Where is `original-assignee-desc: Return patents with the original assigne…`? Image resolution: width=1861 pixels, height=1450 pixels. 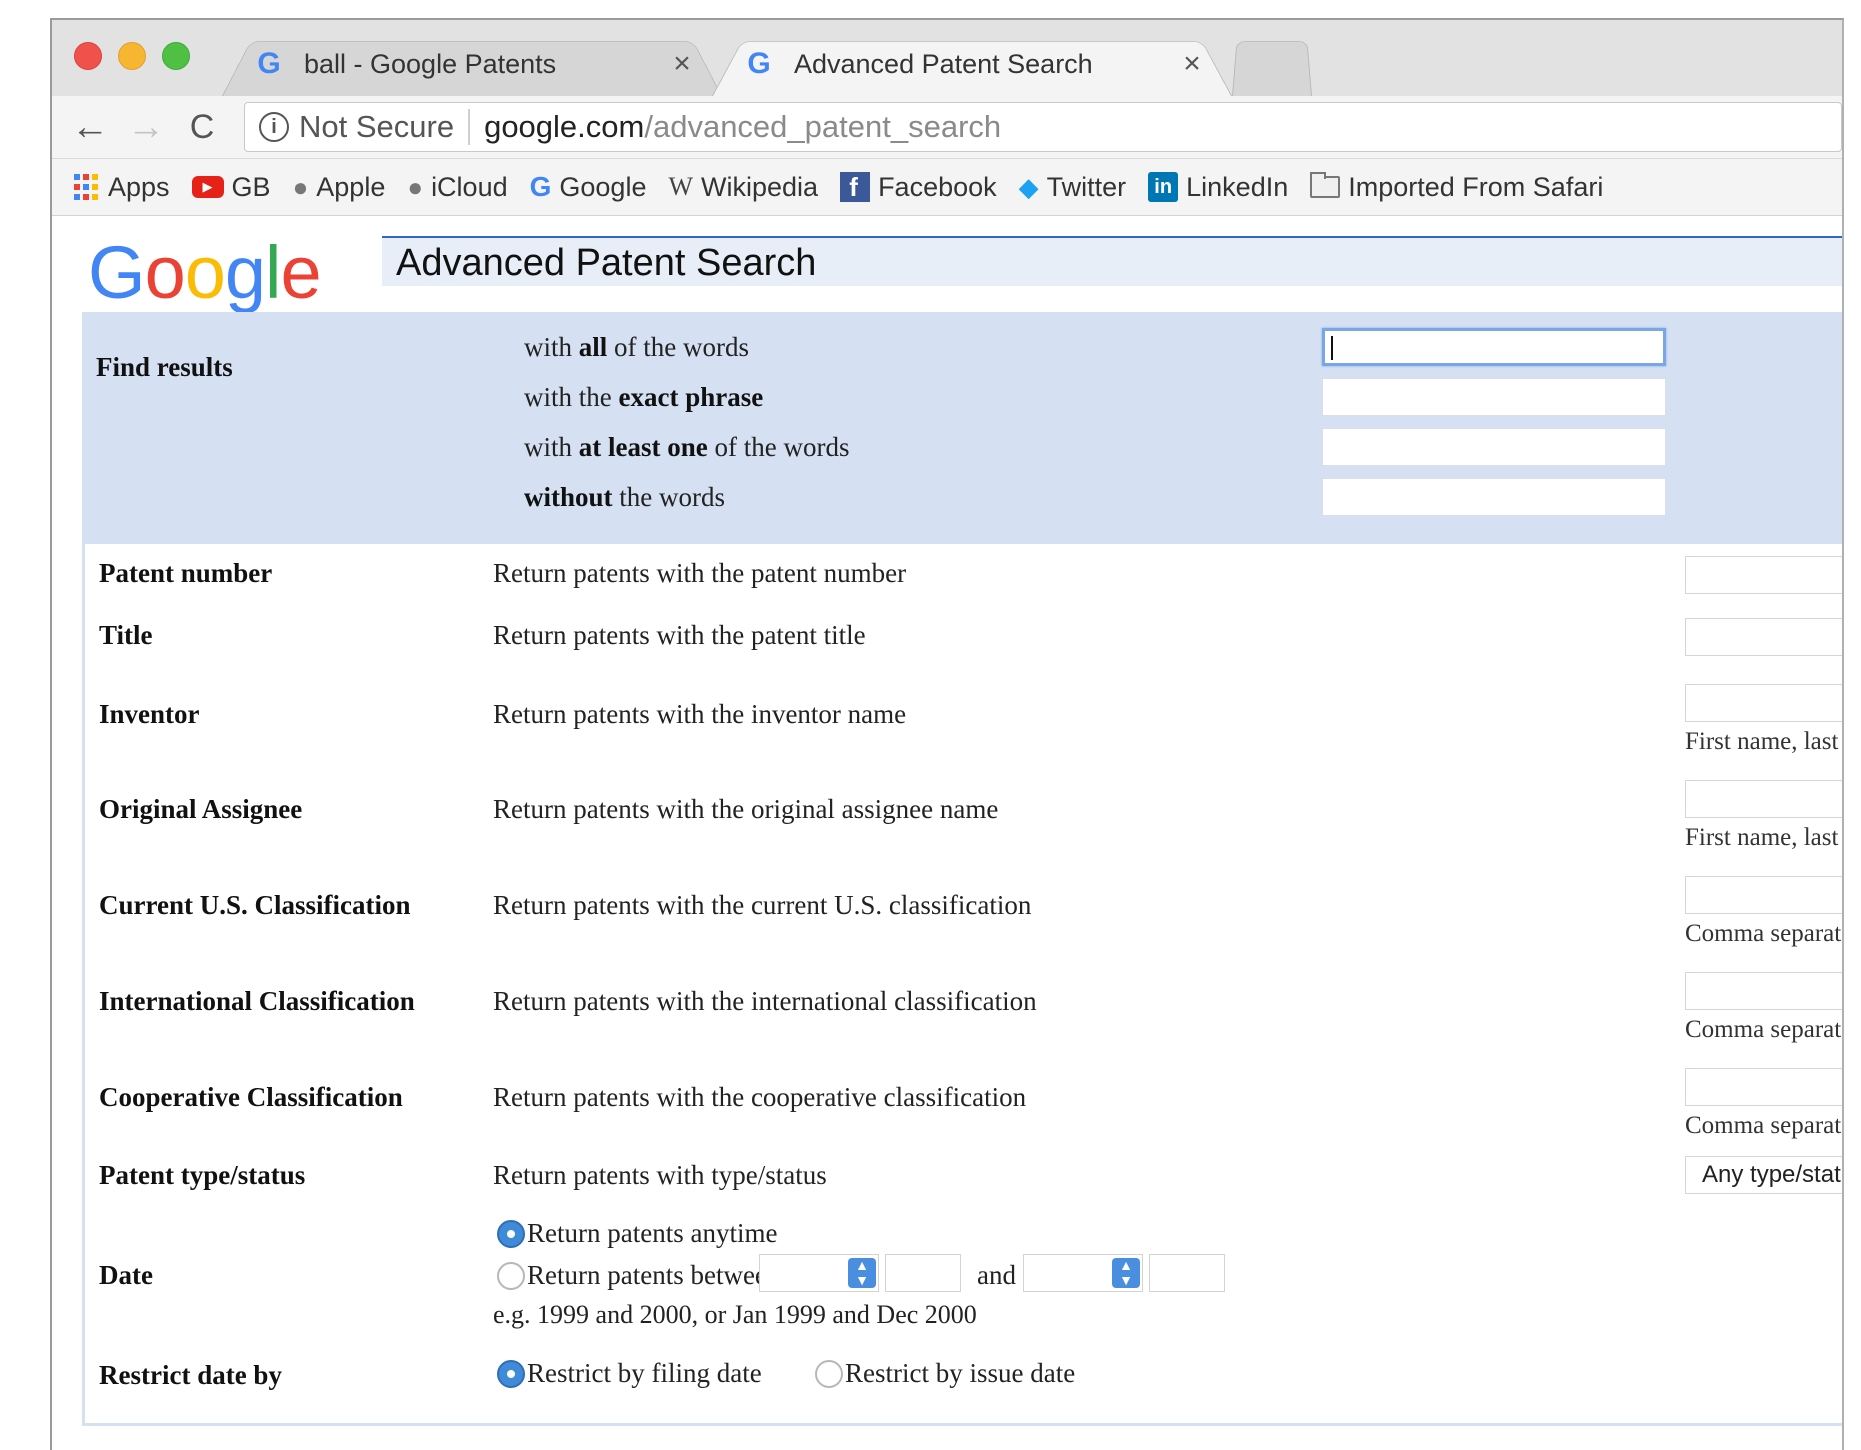
original-assignee-desc: Return patents with the original assigne… is located at coordinates (746, 809).